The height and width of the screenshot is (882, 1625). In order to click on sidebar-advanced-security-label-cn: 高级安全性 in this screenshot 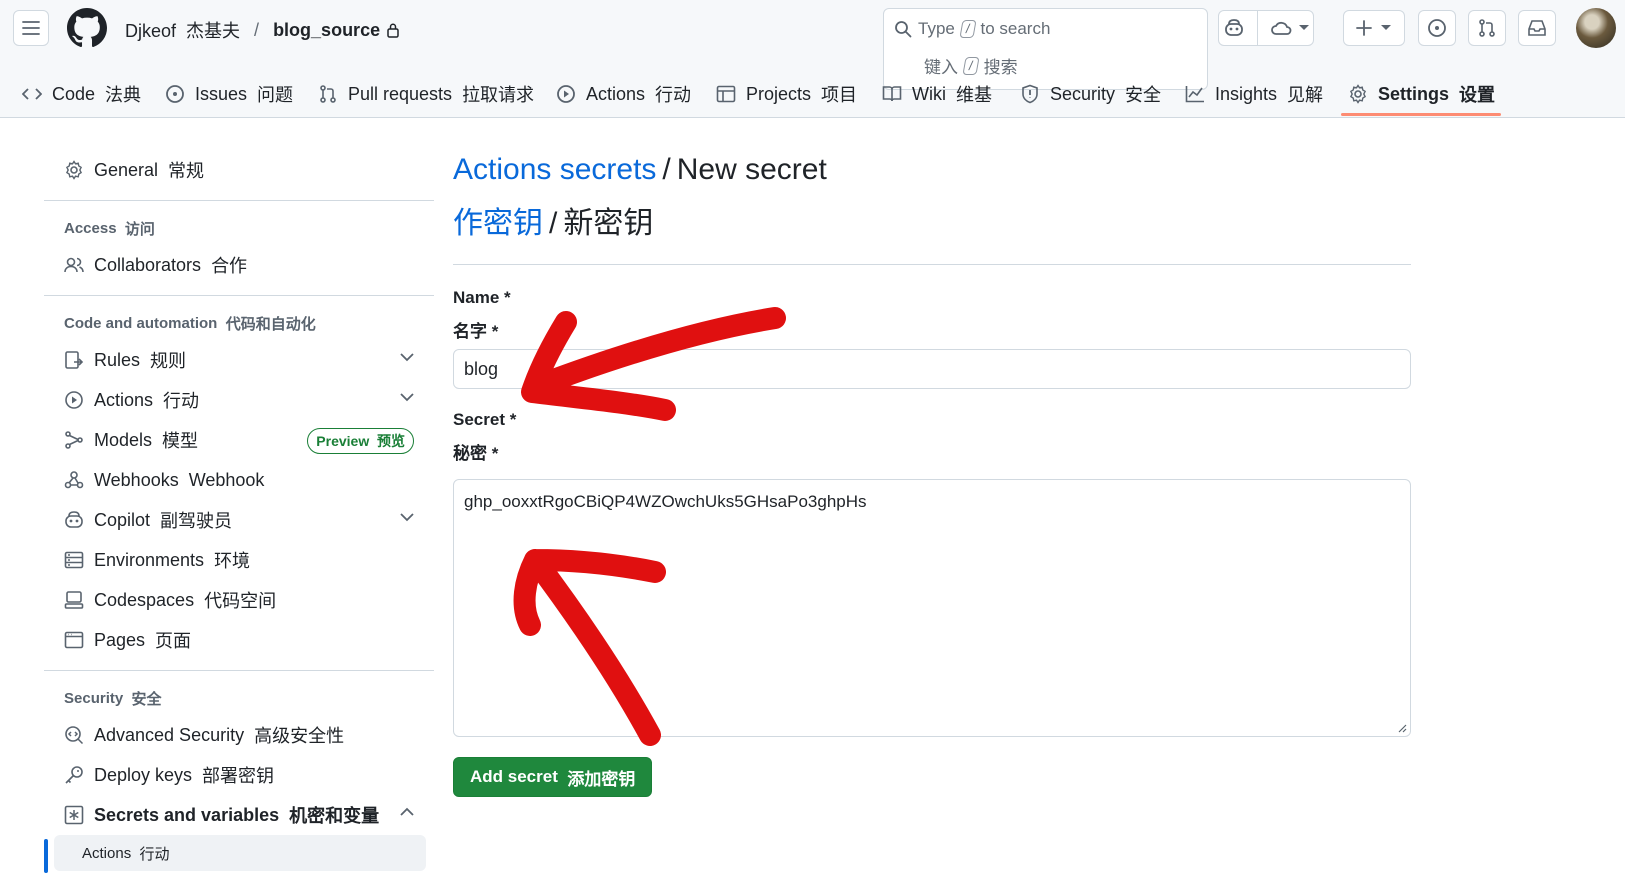, I will do `click(299, 736)`.